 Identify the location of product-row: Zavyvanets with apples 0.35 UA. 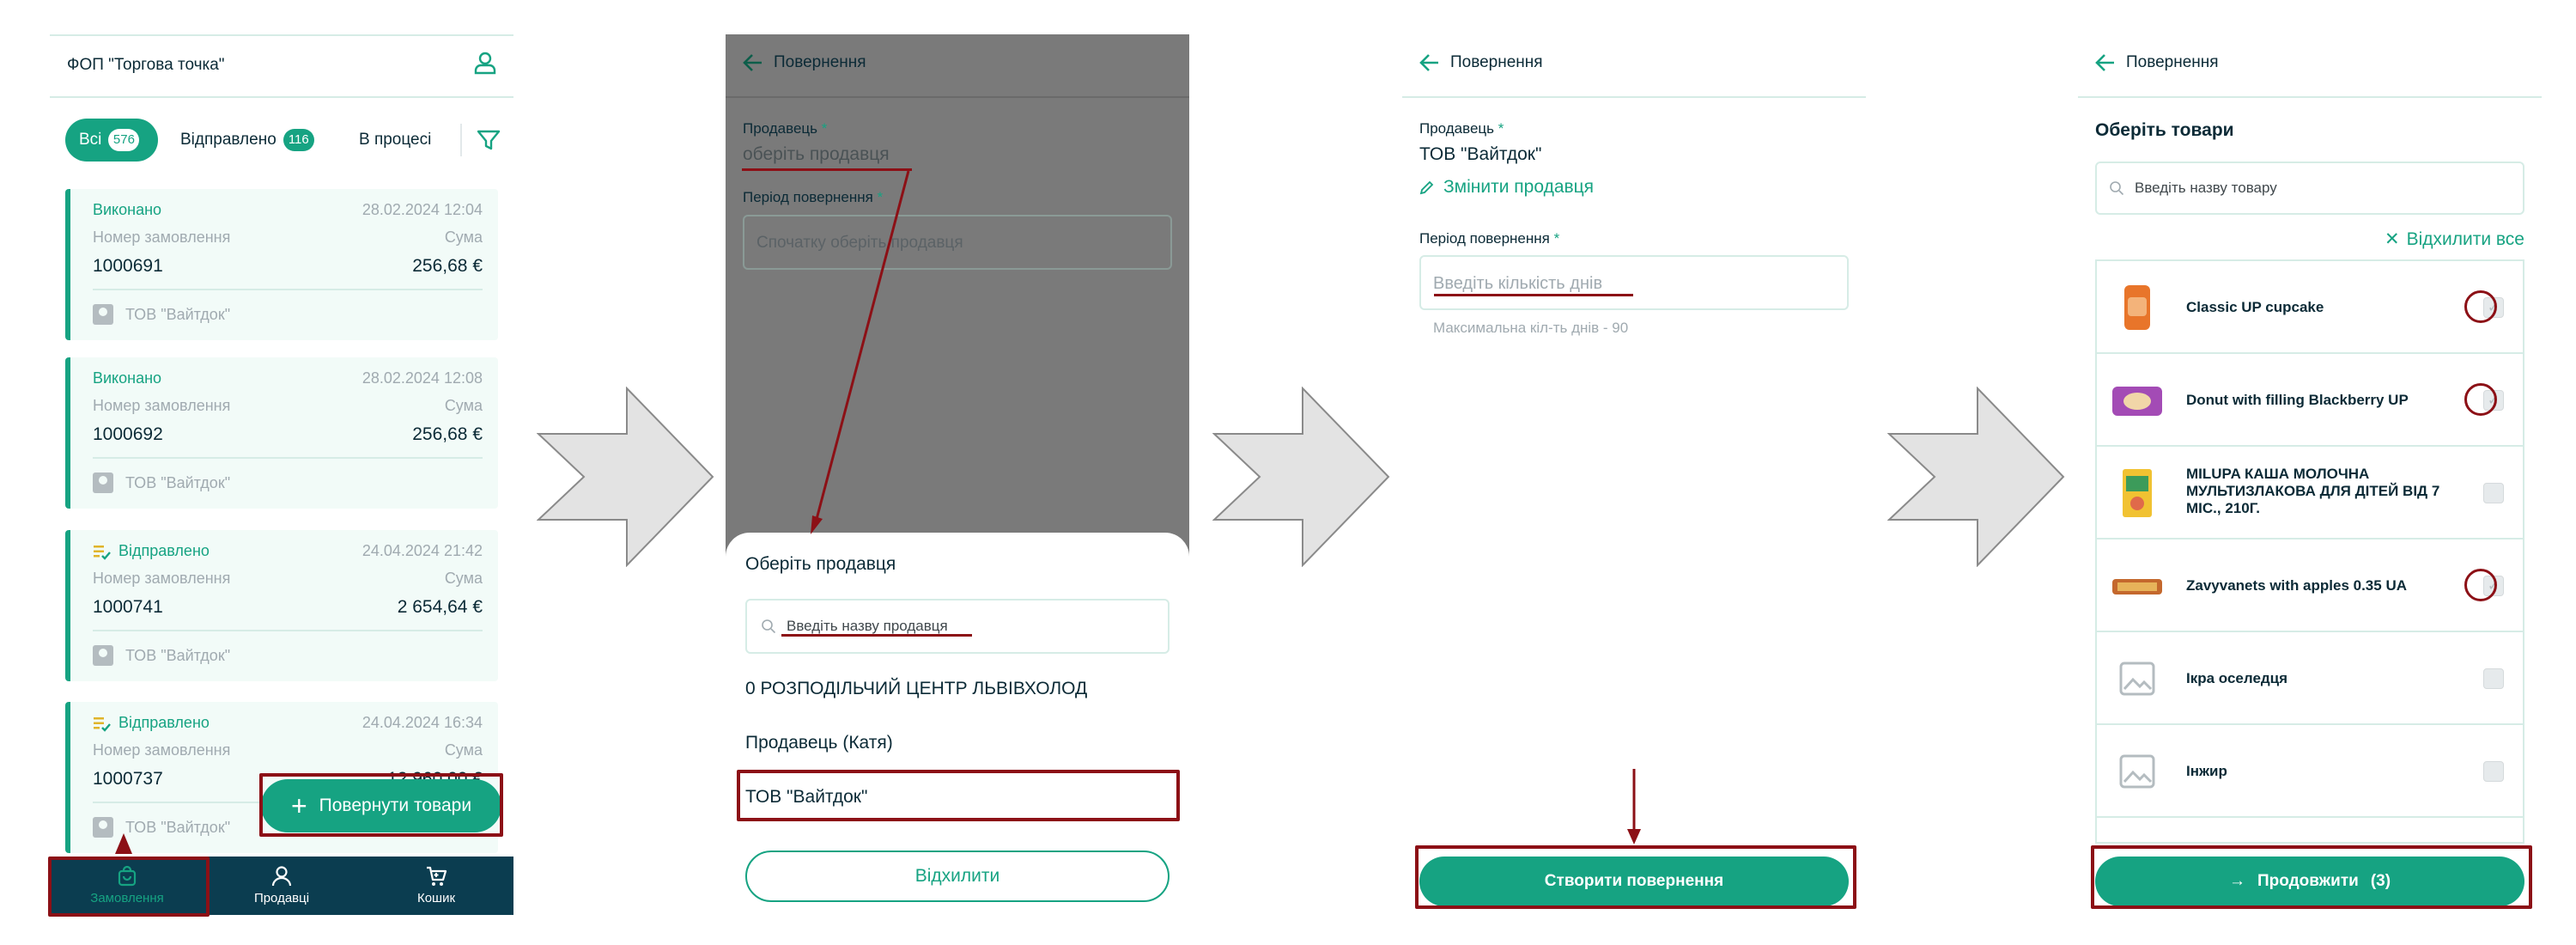
(2310, 586).